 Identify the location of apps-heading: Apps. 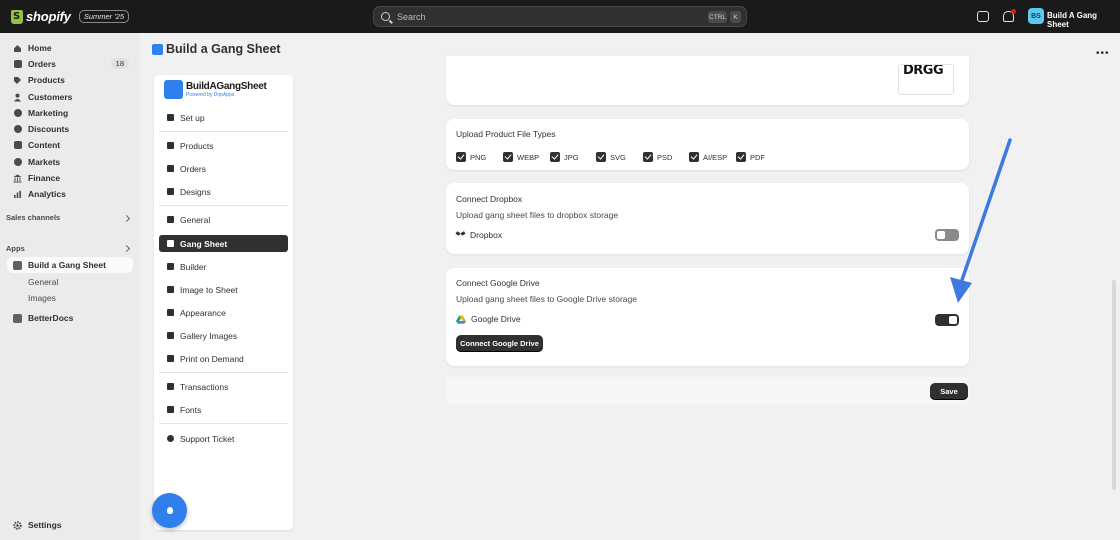
(15, 248).